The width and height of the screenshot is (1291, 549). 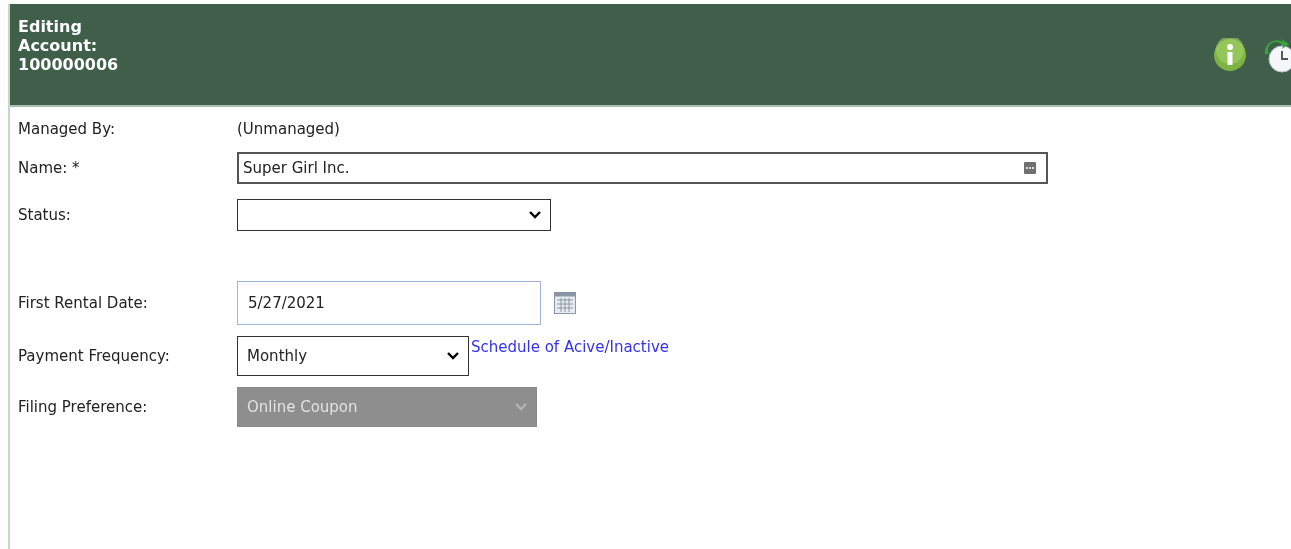 I want to click on field-label: Name: *, so click(x=49, y=168).